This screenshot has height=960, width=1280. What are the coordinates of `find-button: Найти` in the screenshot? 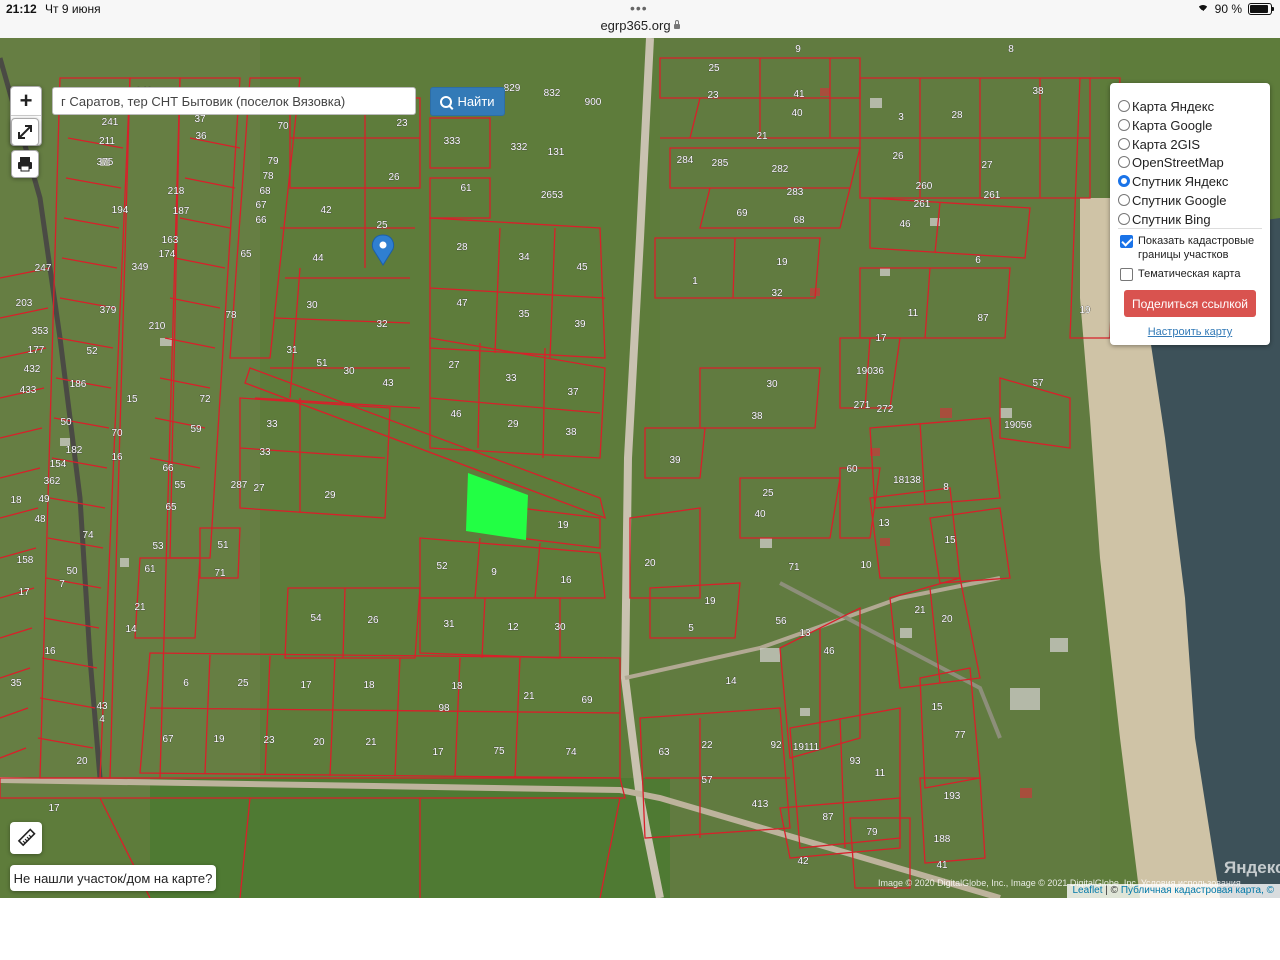 It's located at (467, 101).